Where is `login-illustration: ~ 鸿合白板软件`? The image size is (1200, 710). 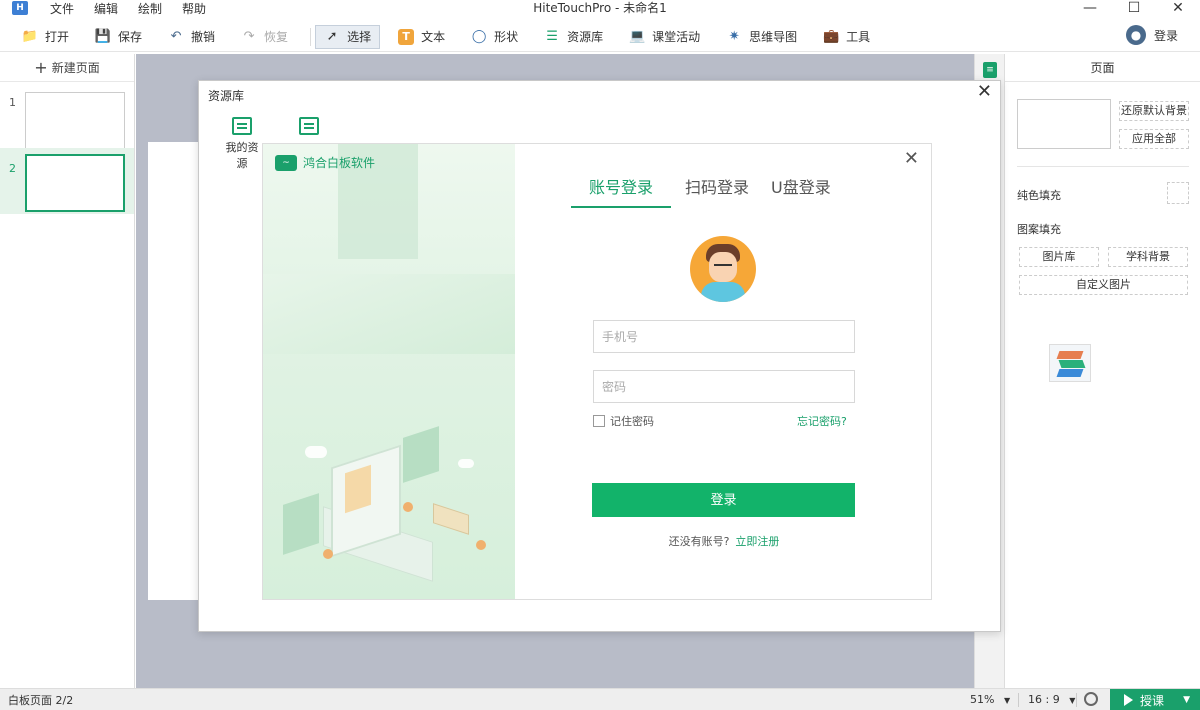
login-illustration: ~ 鸿合白板软件 is located at coordinates (389, 371).